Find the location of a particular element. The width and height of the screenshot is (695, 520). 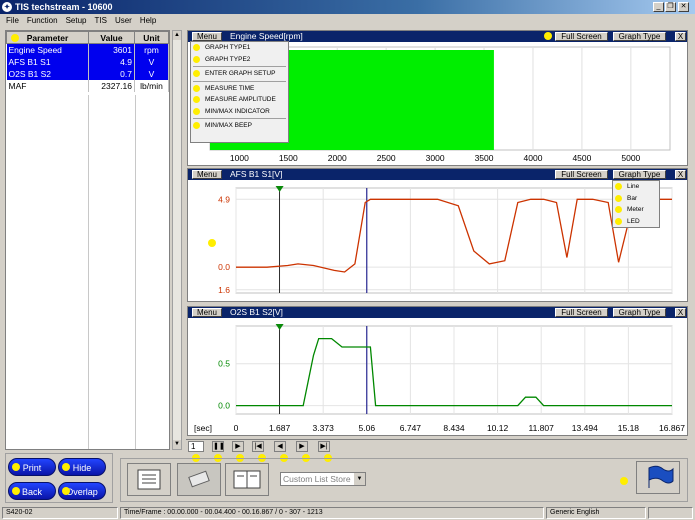

cell-value: 3601 is located at coordinates (111, 49).